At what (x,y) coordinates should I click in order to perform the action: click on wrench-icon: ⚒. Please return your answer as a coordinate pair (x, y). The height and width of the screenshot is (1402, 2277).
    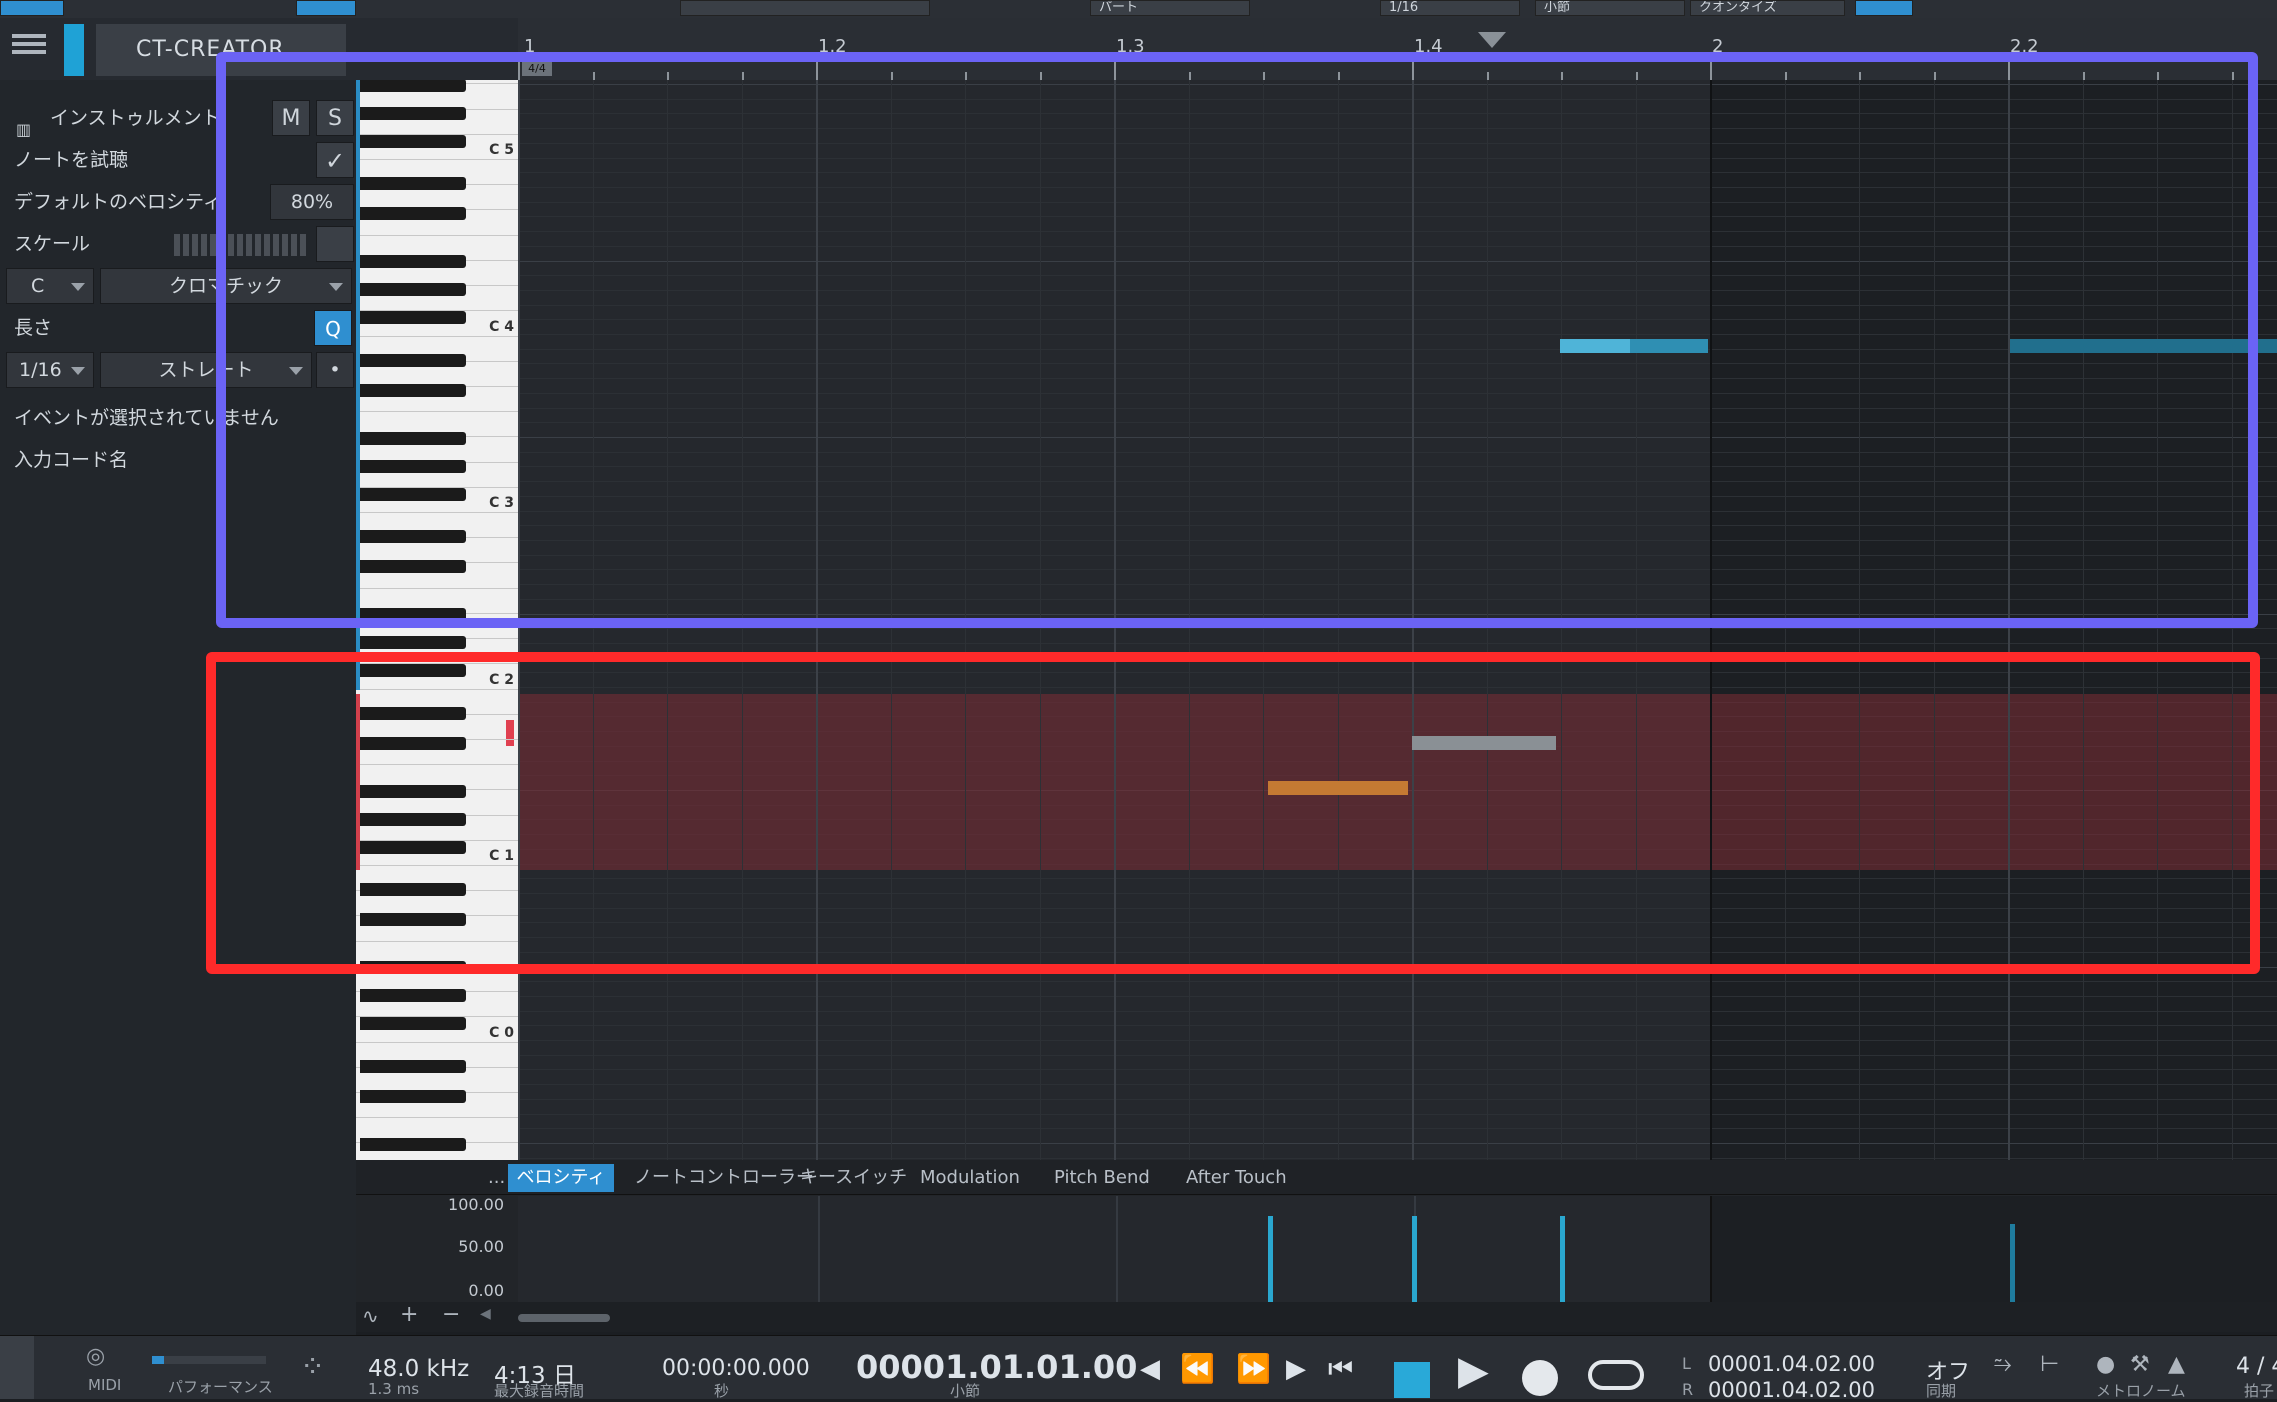
    Looking at the image, I should click on (2140, 1364).